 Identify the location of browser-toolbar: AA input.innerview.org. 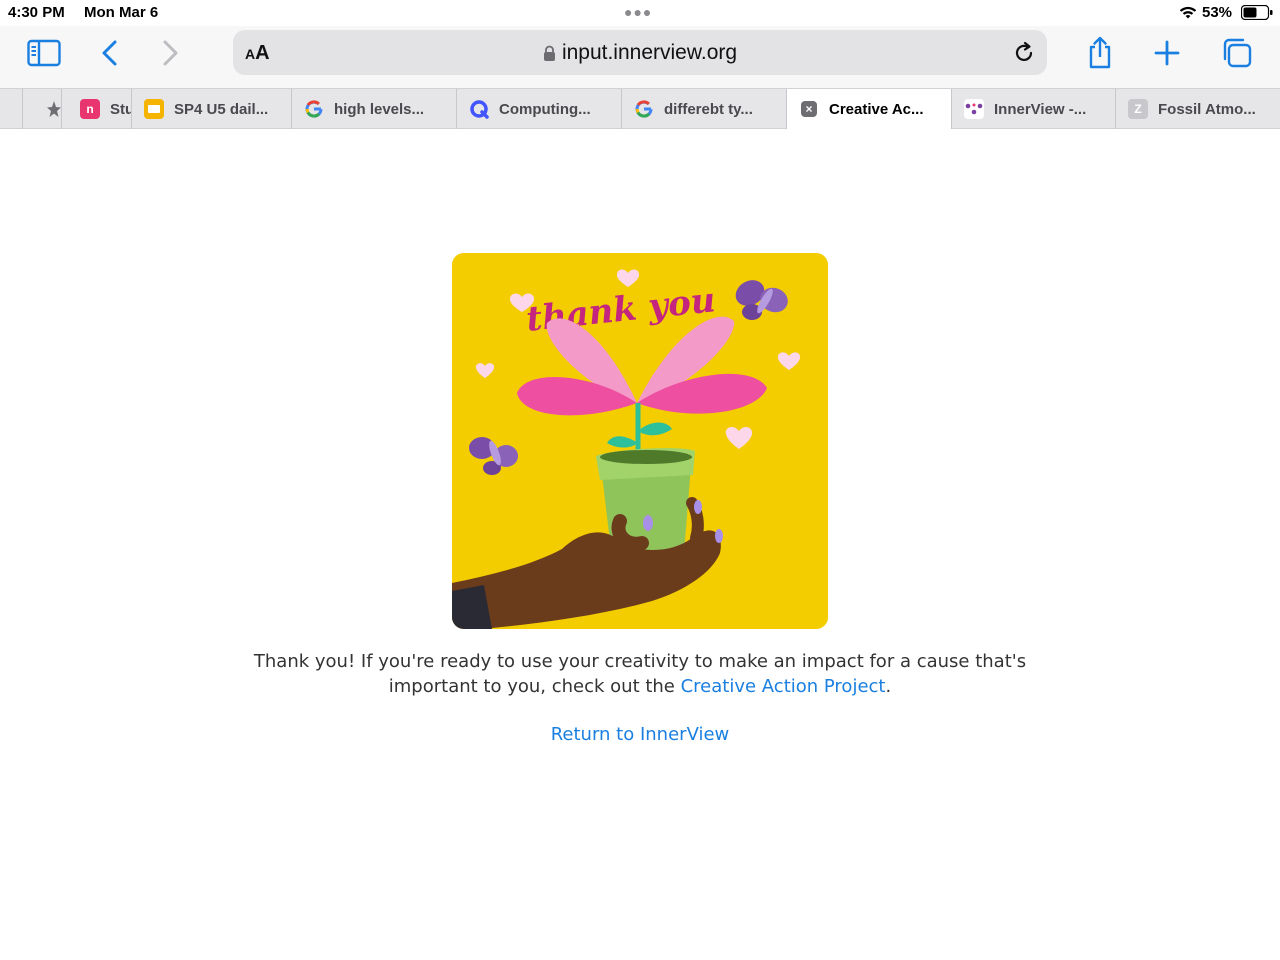
(640, 57).